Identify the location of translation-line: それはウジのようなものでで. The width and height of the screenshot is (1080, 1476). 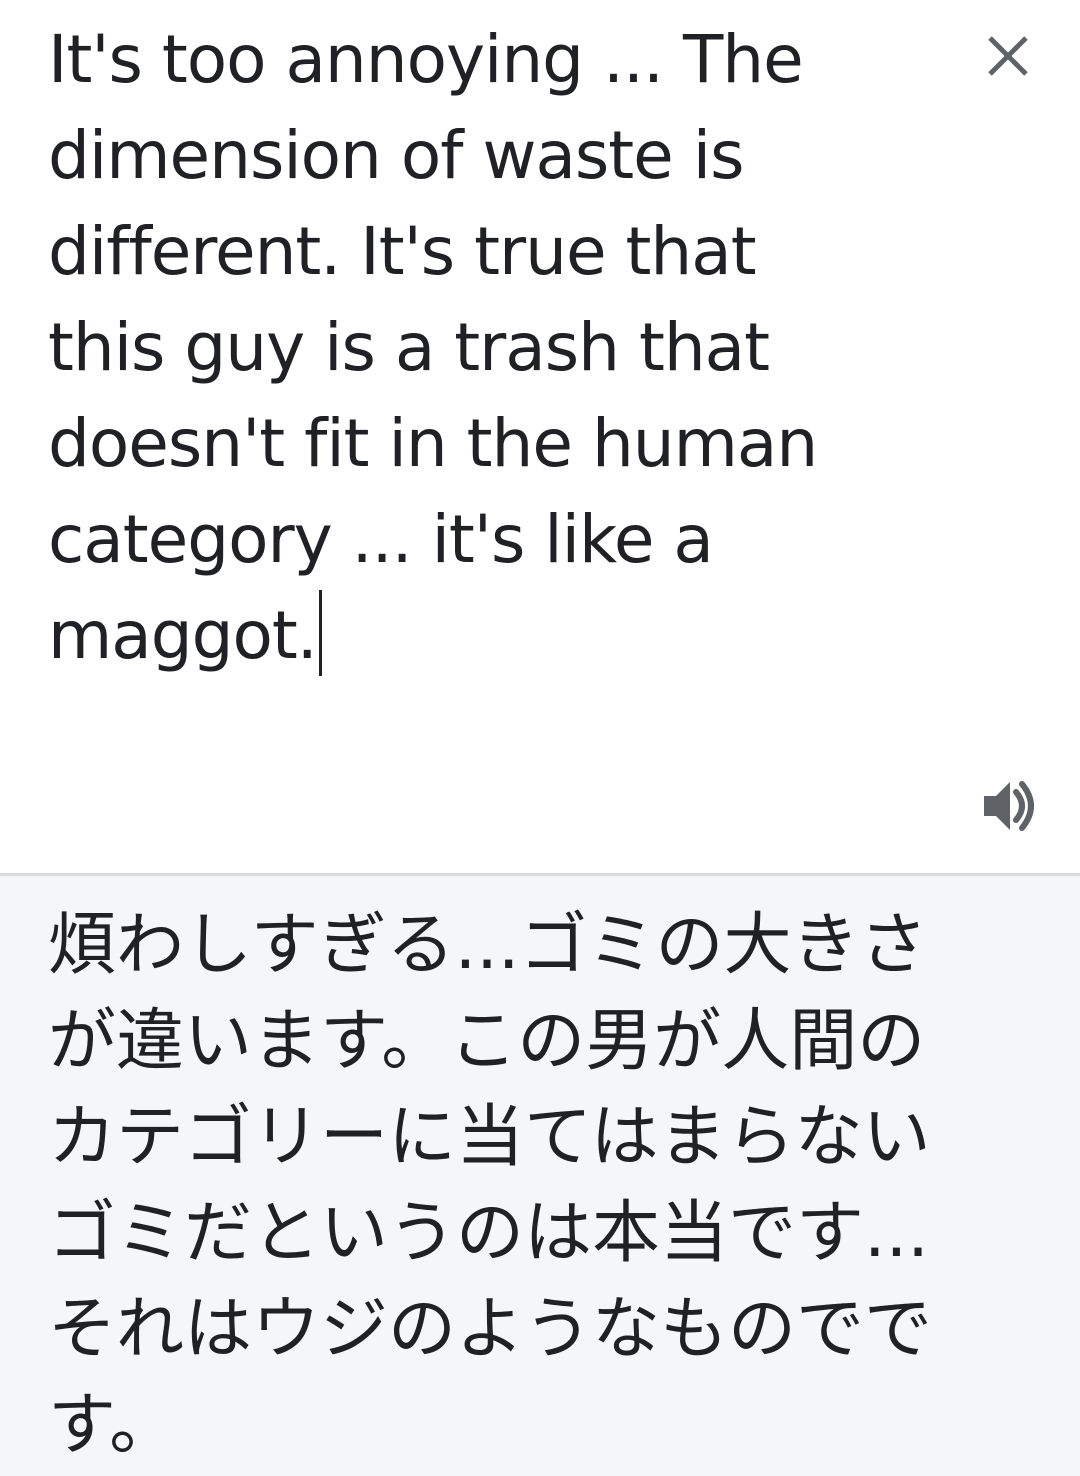
(490, 1329).